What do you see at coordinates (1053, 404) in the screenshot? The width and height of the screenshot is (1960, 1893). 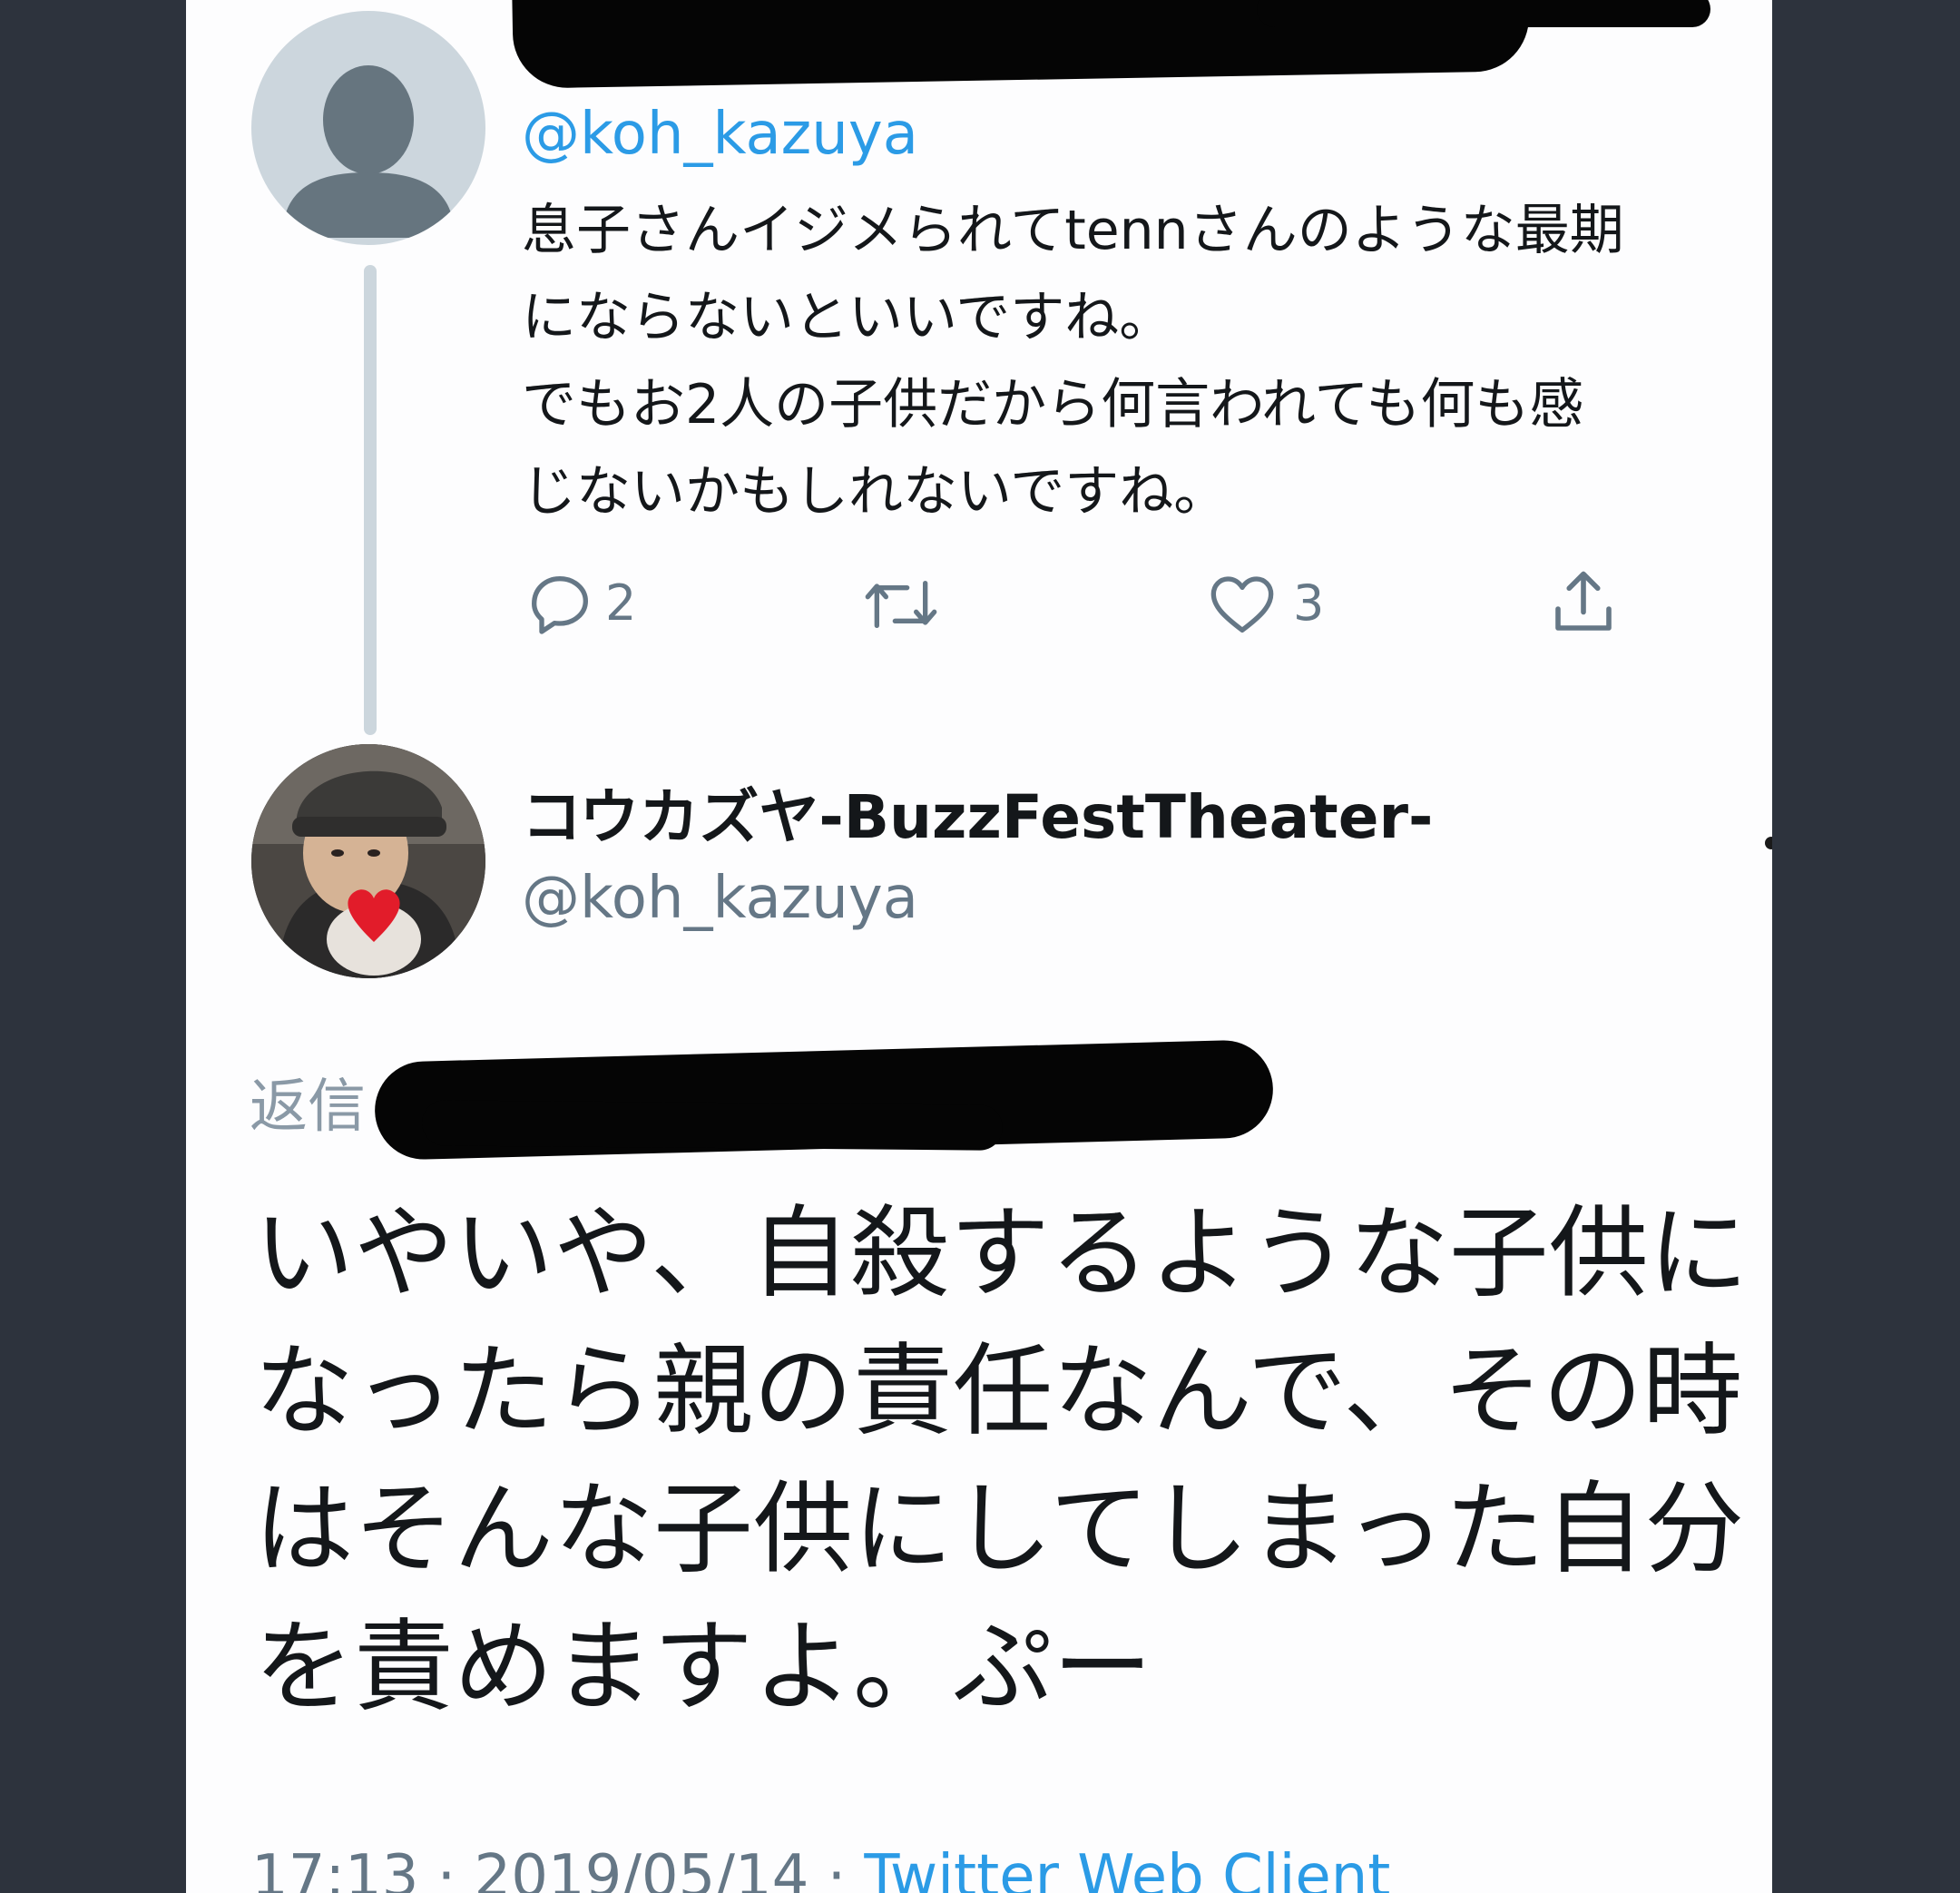 I see `reply-tweet-line: でもお2人の子供だから何言われても何も感` at bounding box center [1053, 404].